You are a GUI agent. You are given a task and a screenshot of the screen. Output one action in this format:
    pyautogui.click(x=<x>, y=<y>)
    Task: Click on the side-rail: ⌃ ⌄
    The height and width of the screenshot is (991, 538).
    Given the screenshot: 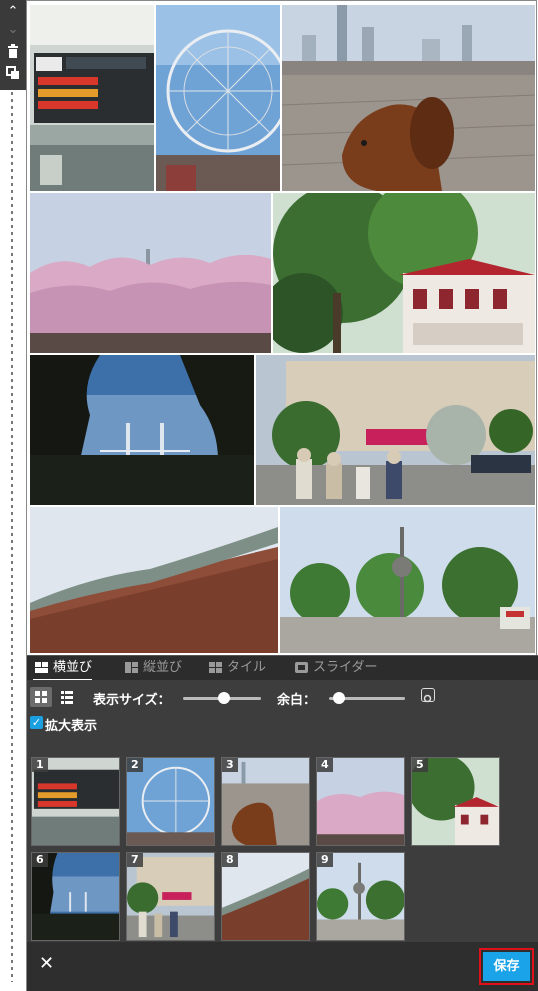 What is the action you would take?
    pyautogui.click(x=13, y=495)
    